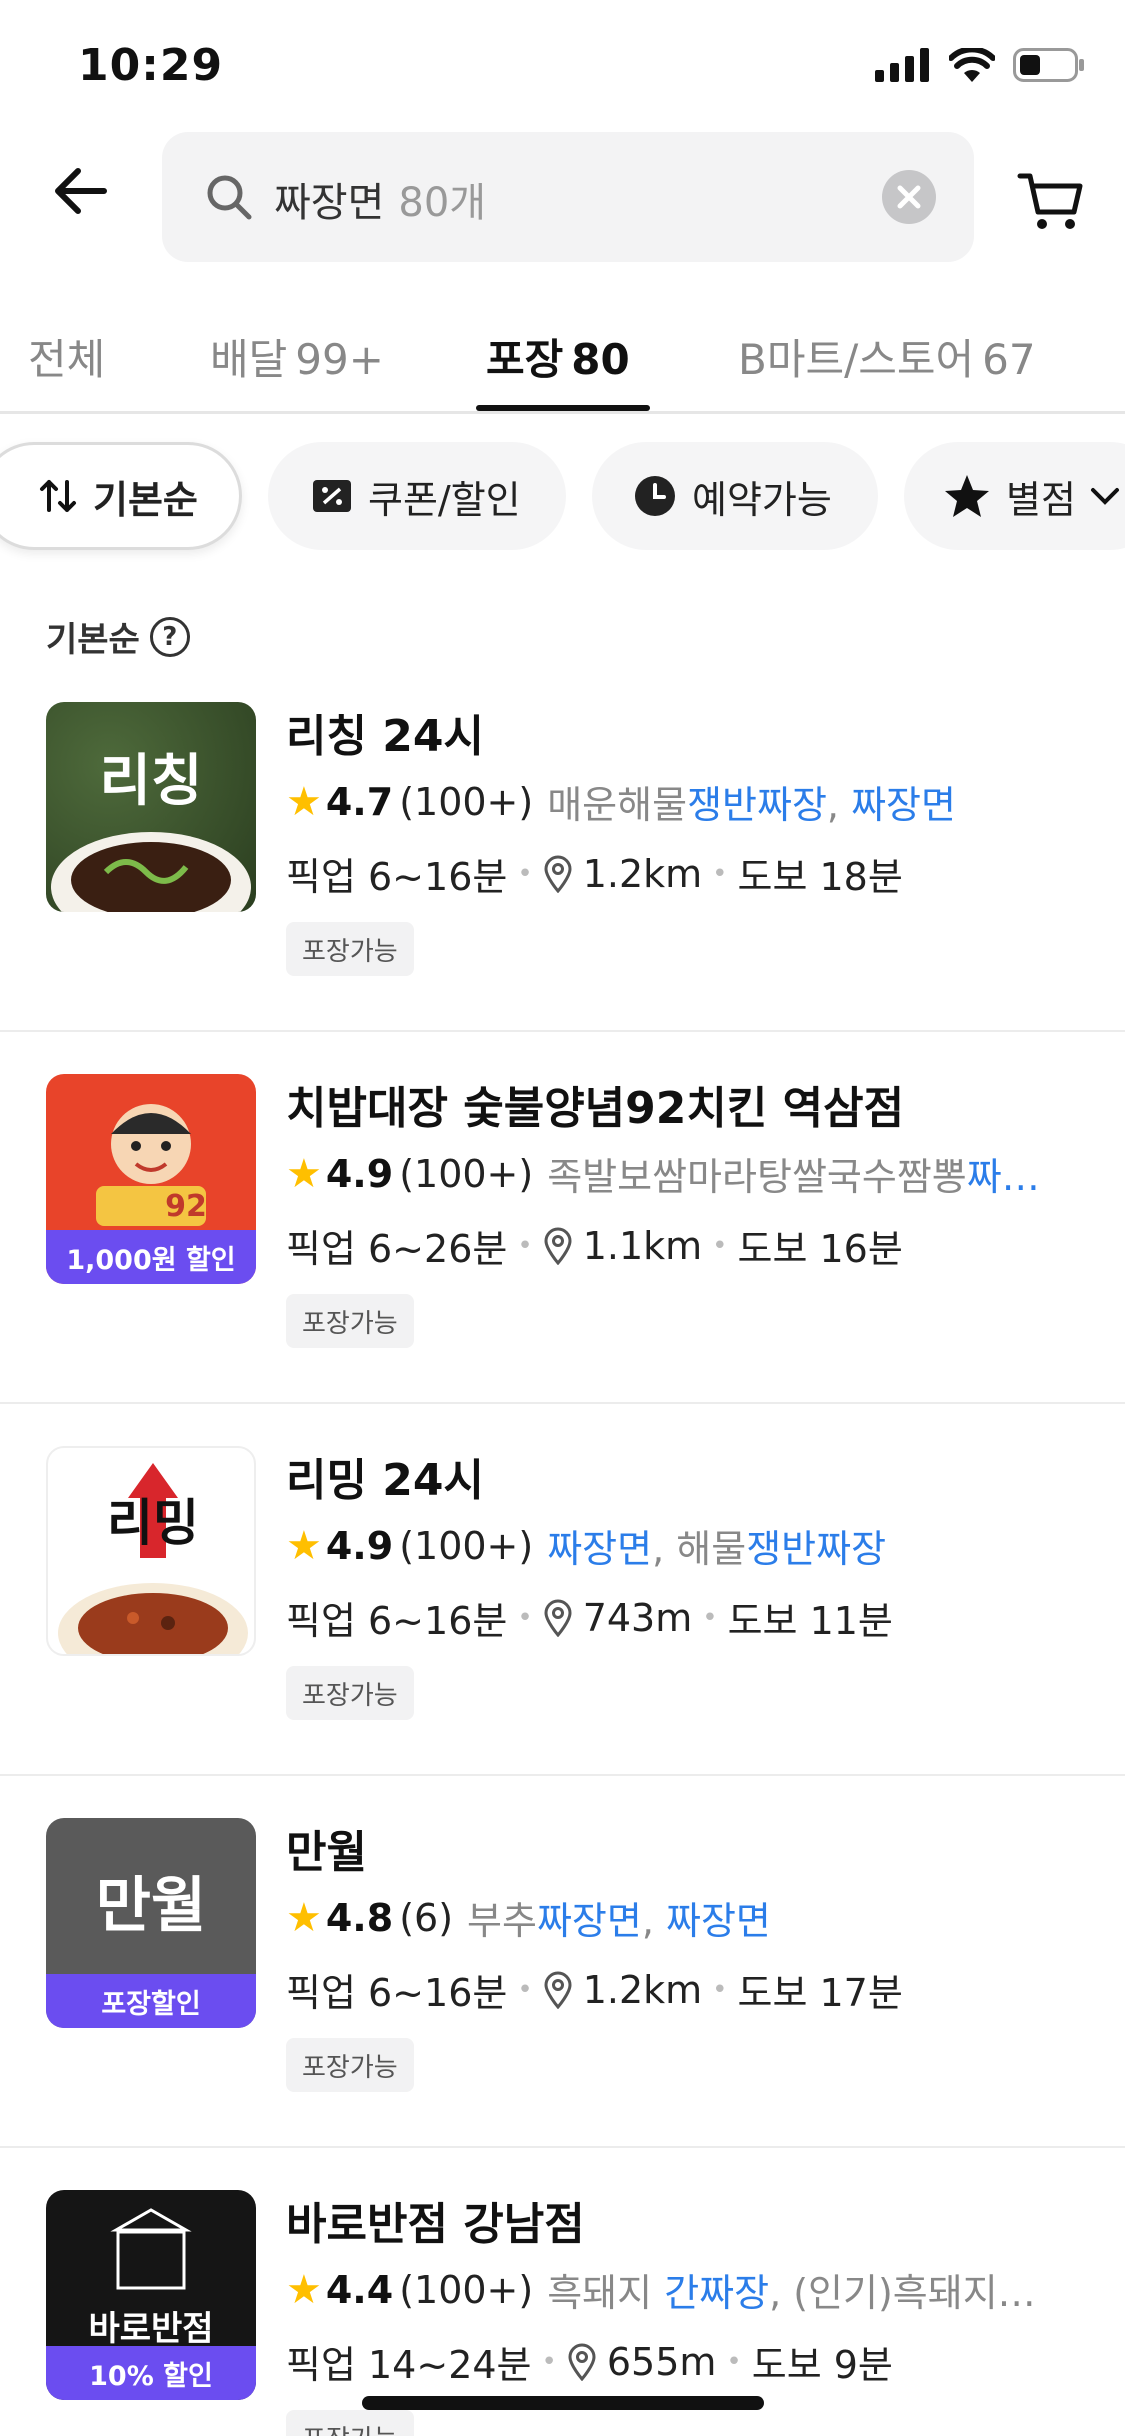 The image size is (1125, 2436). Describe the element at coordinates (751, 801) in the screenshot. I see `menu-keywords: 매운해물쟁반짜장, 짜장면` at that location.